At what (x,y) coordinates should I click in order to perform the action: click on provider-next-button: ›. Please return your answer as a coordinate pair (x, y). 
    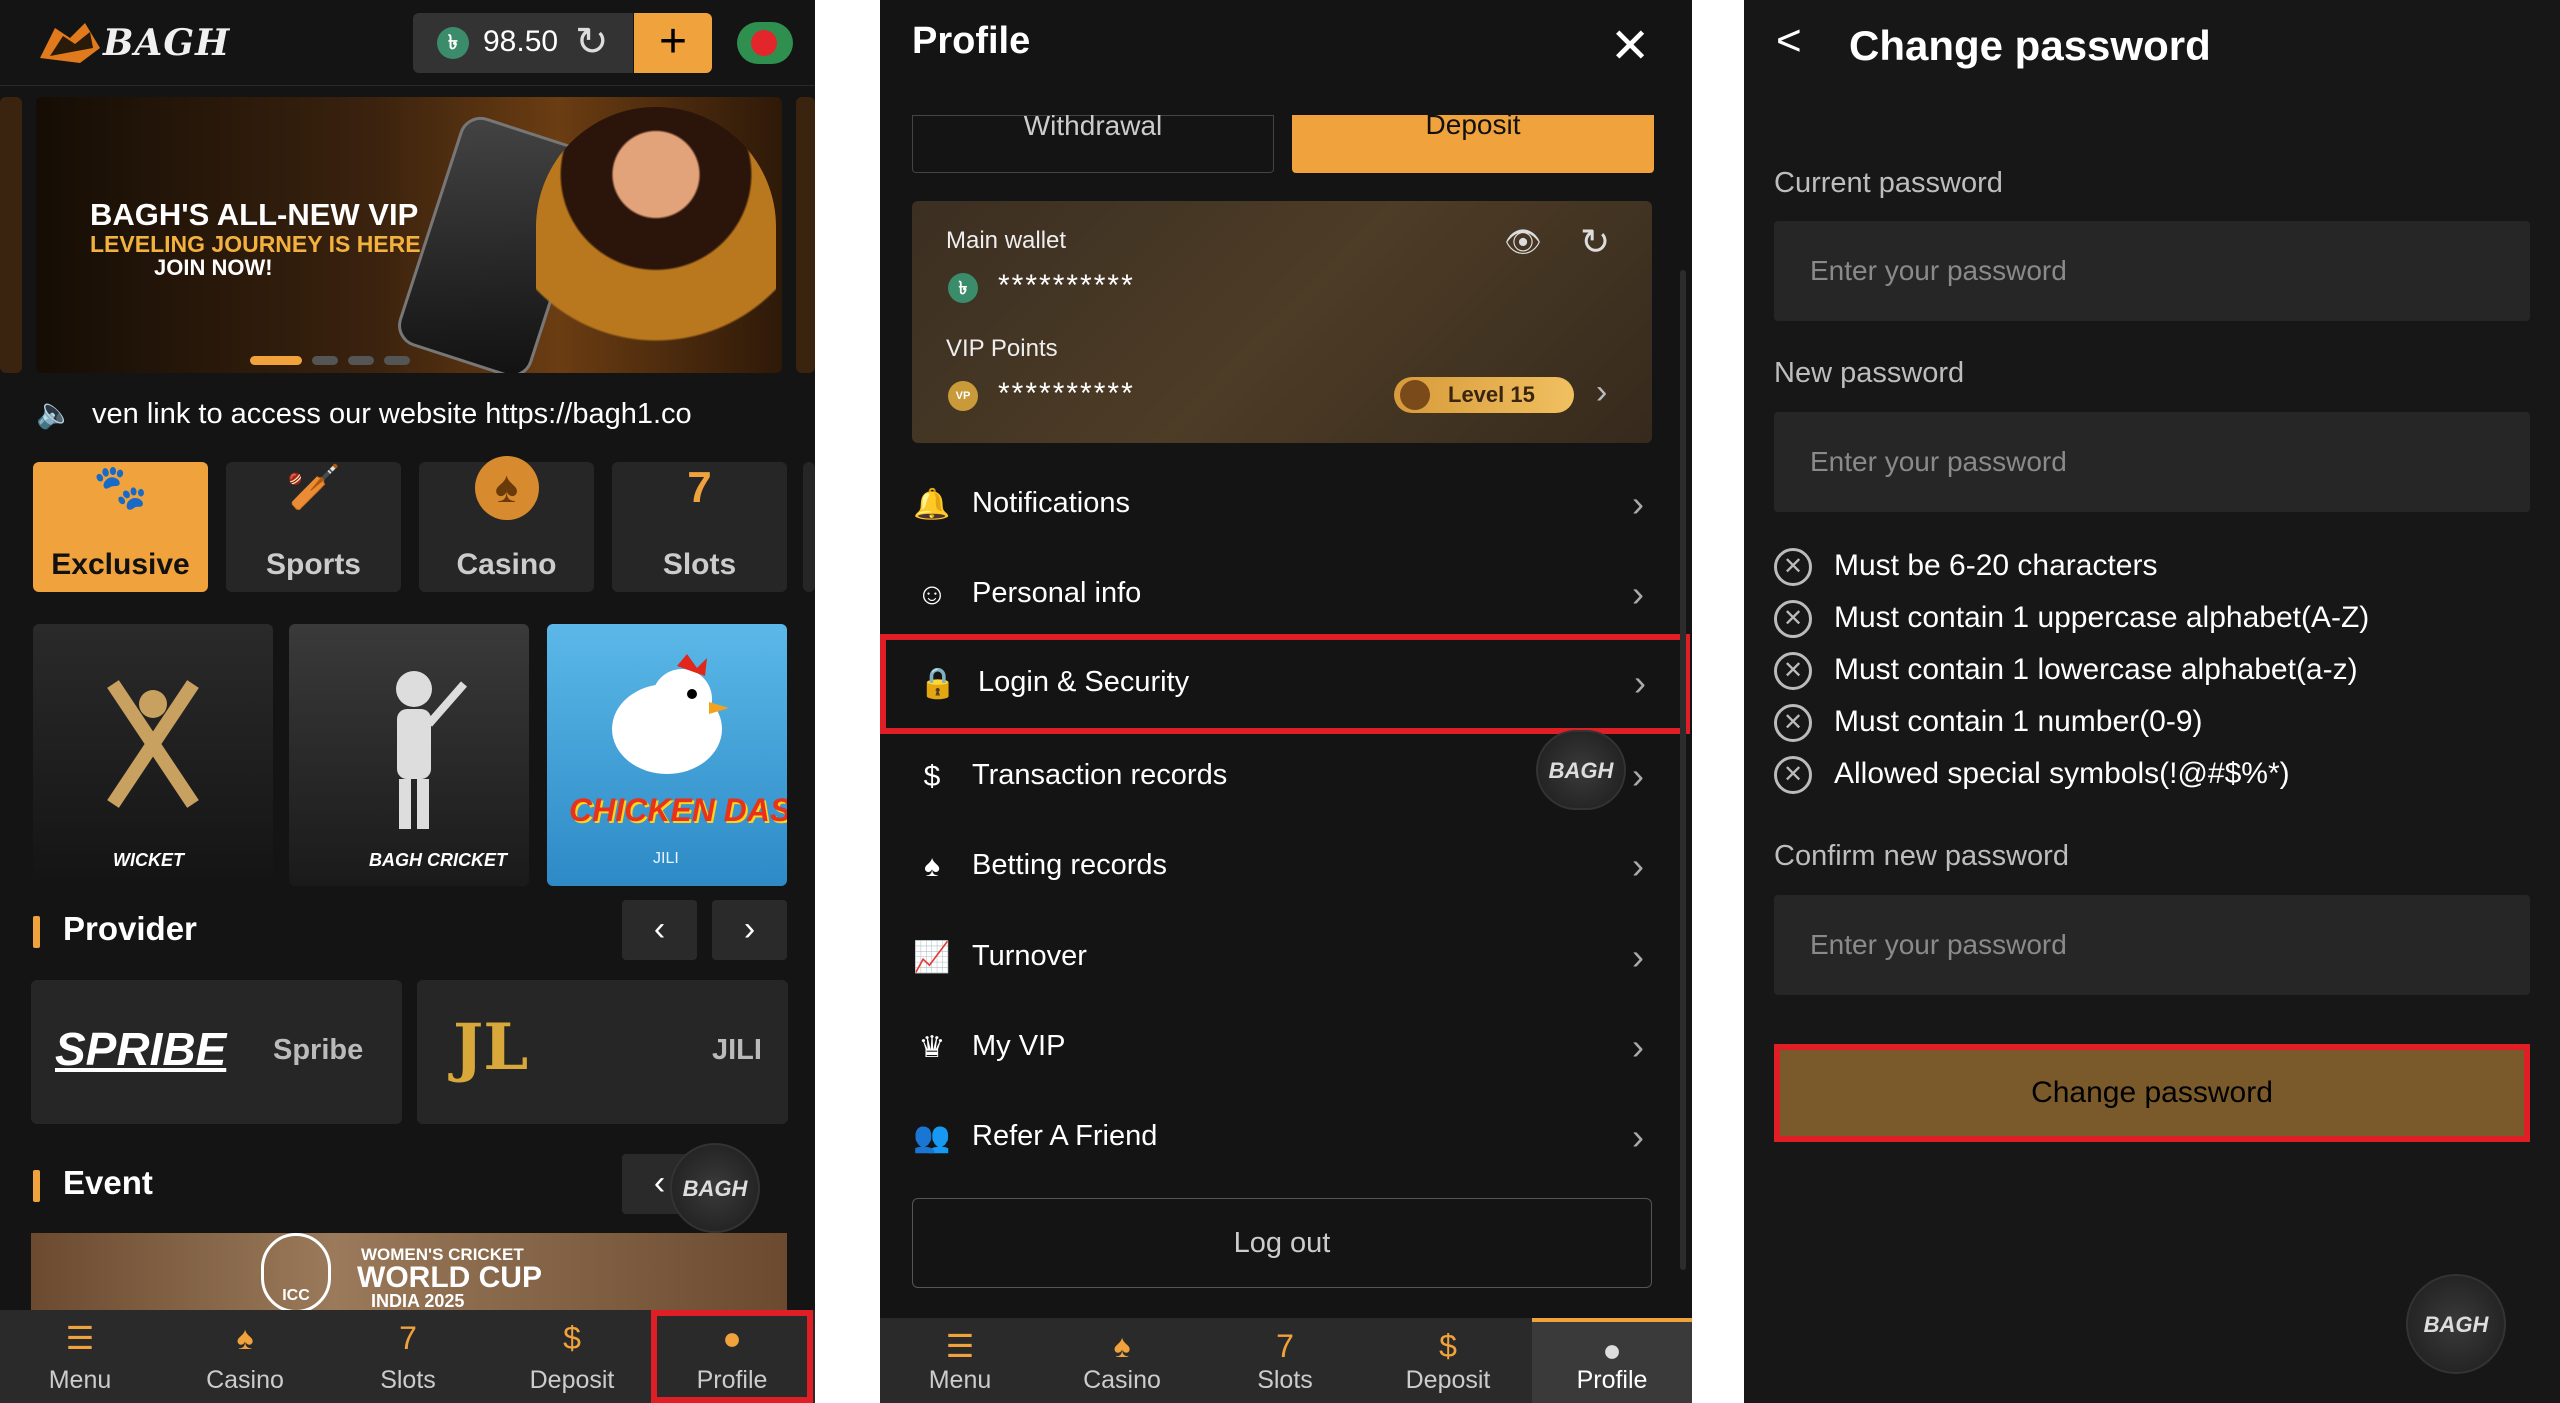
    Looking at the image, I should click on (749, 930).